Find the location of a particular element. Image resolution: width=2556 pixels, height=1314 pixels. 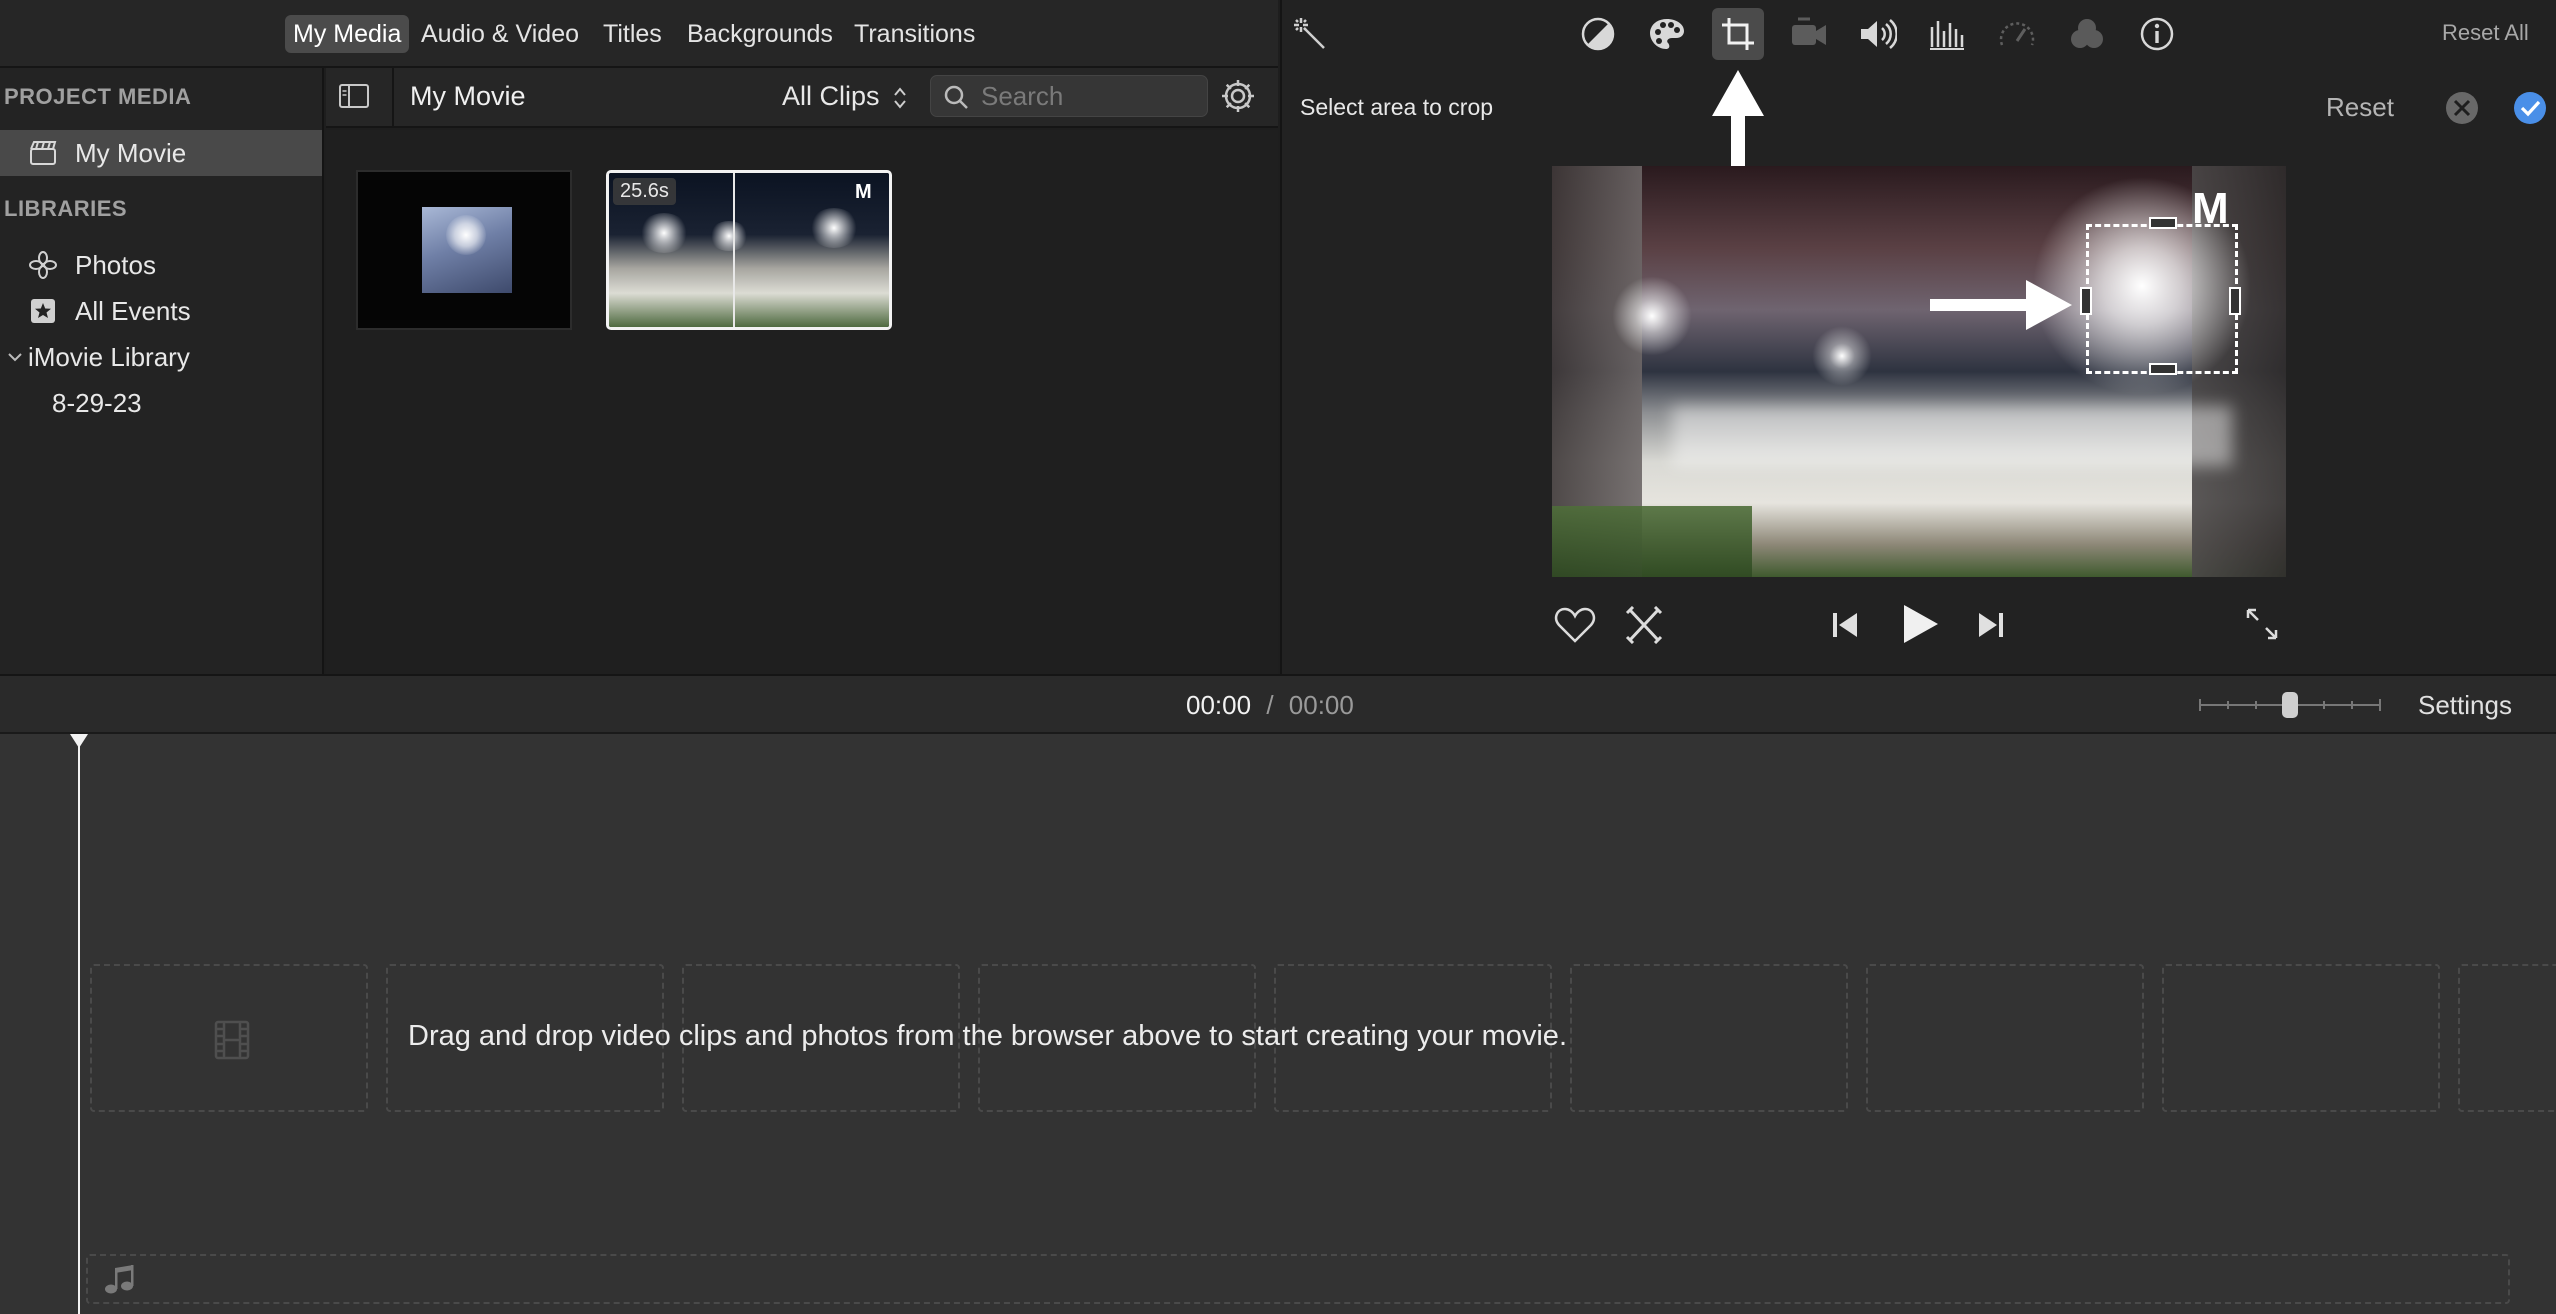

toolbar-divider is located at coordinates (393, 98).